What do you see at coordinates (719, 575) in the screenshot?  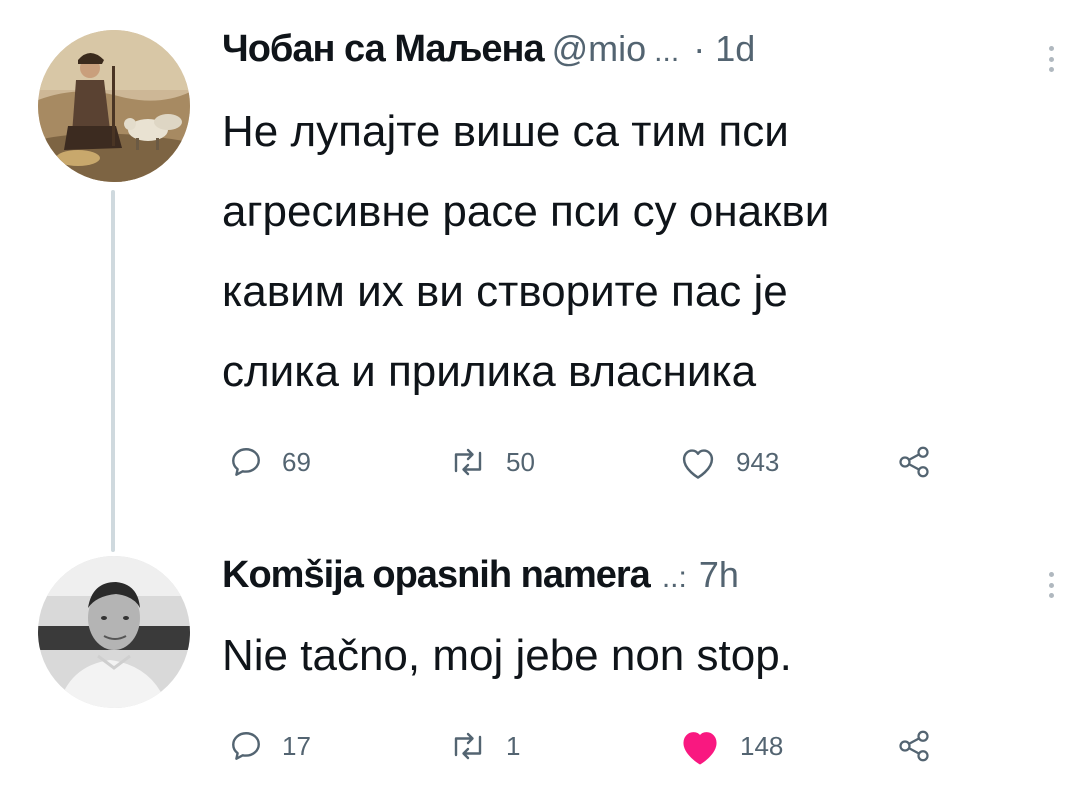 I see `timestamp: 7h` at bounding box center [719, 575].